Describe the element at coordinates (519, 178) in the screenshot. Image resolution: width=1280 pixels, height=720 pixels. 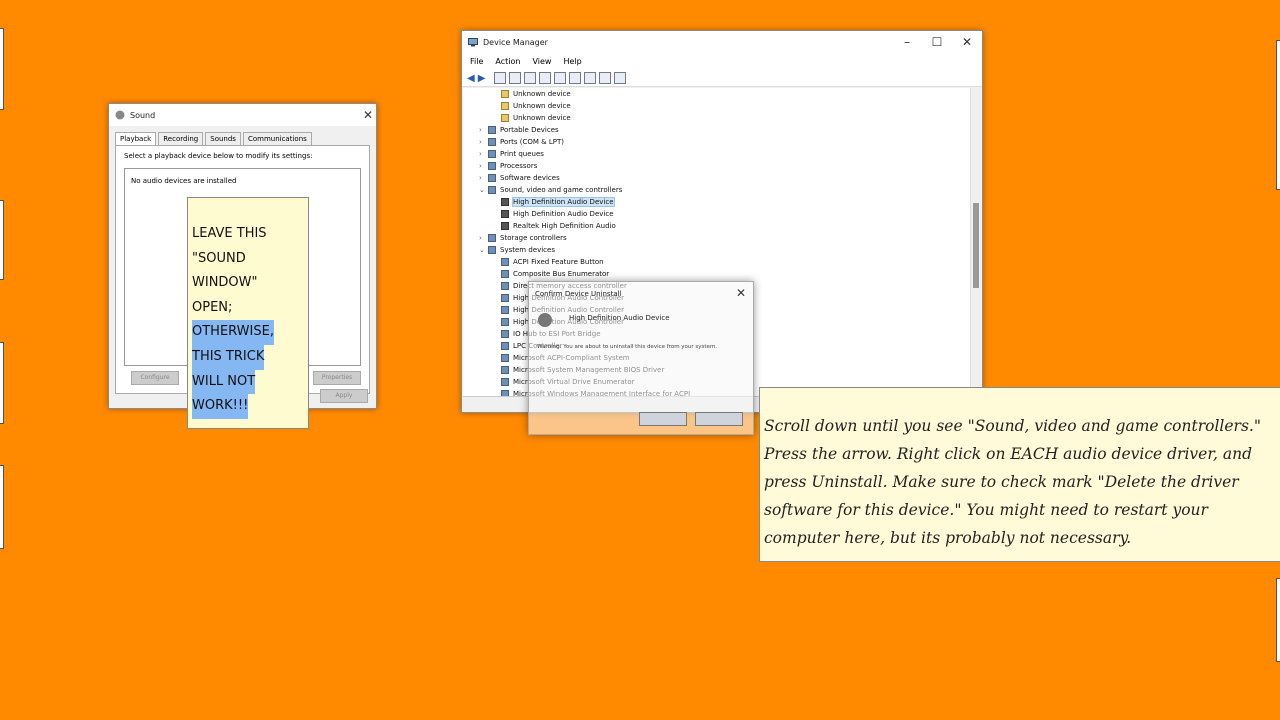
I see `tree-category: › Software devices` at that location.